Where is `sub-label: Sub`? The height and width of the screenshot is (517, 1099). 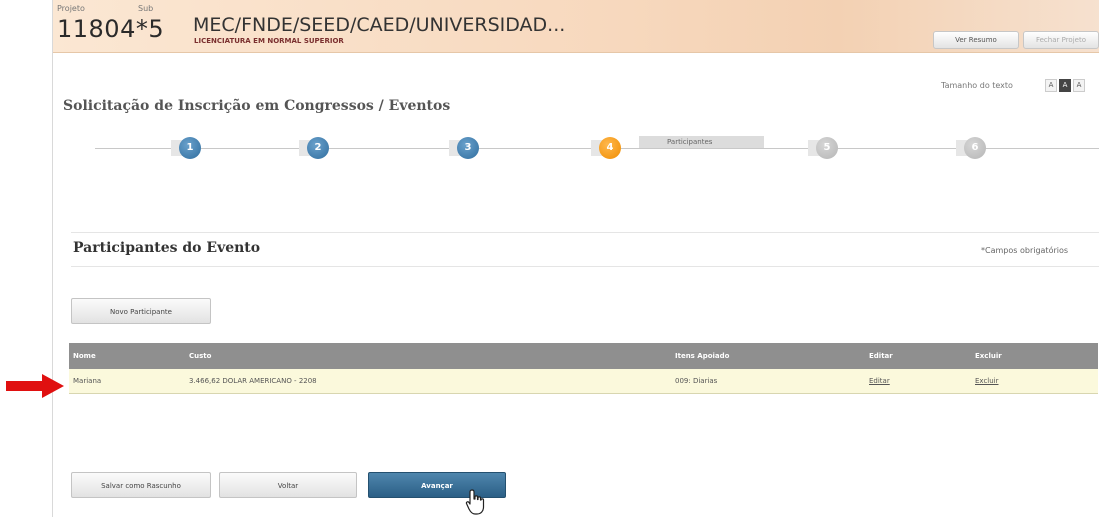
sub-label: Sub is located at coordinates (146, 8).